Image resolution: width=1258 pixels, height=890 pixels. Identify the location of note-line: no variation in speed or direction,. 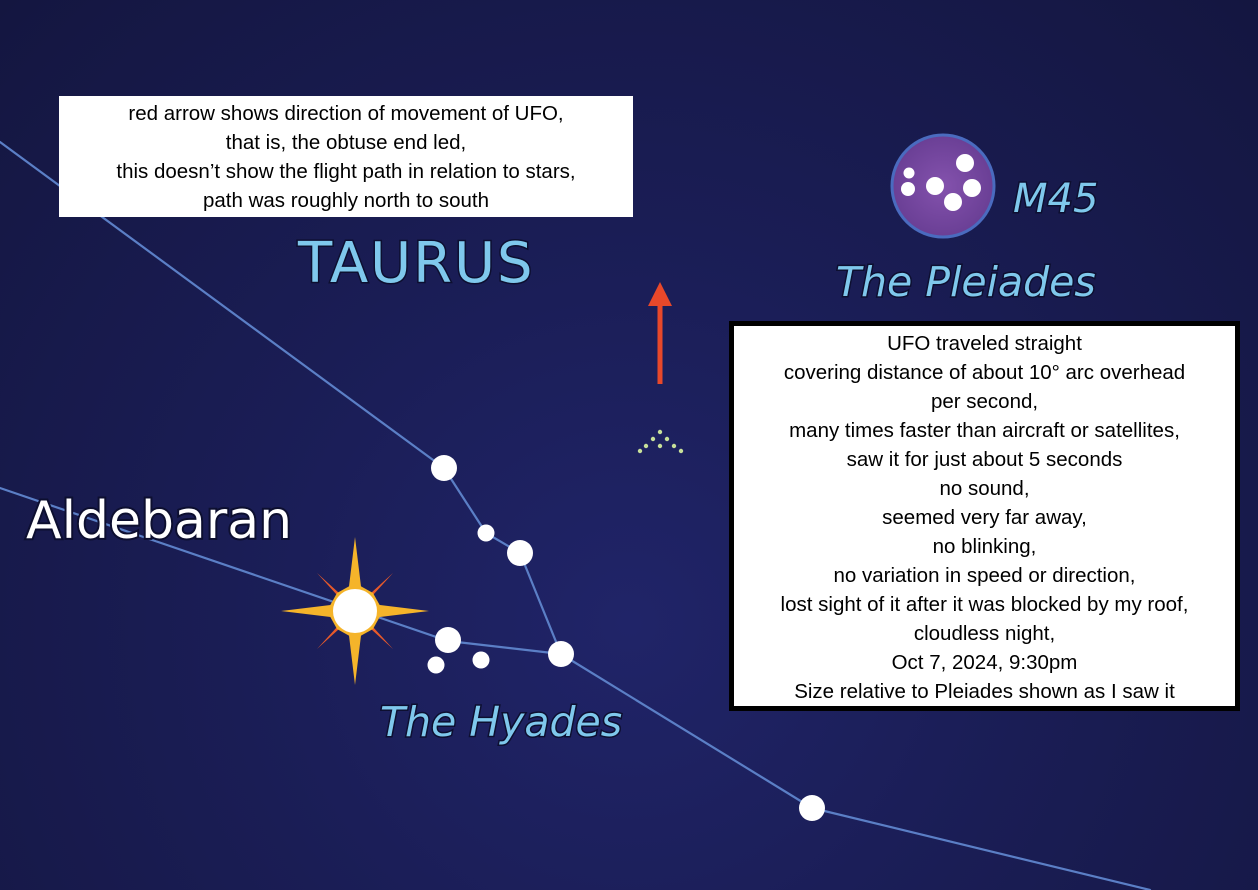
(984, 575).